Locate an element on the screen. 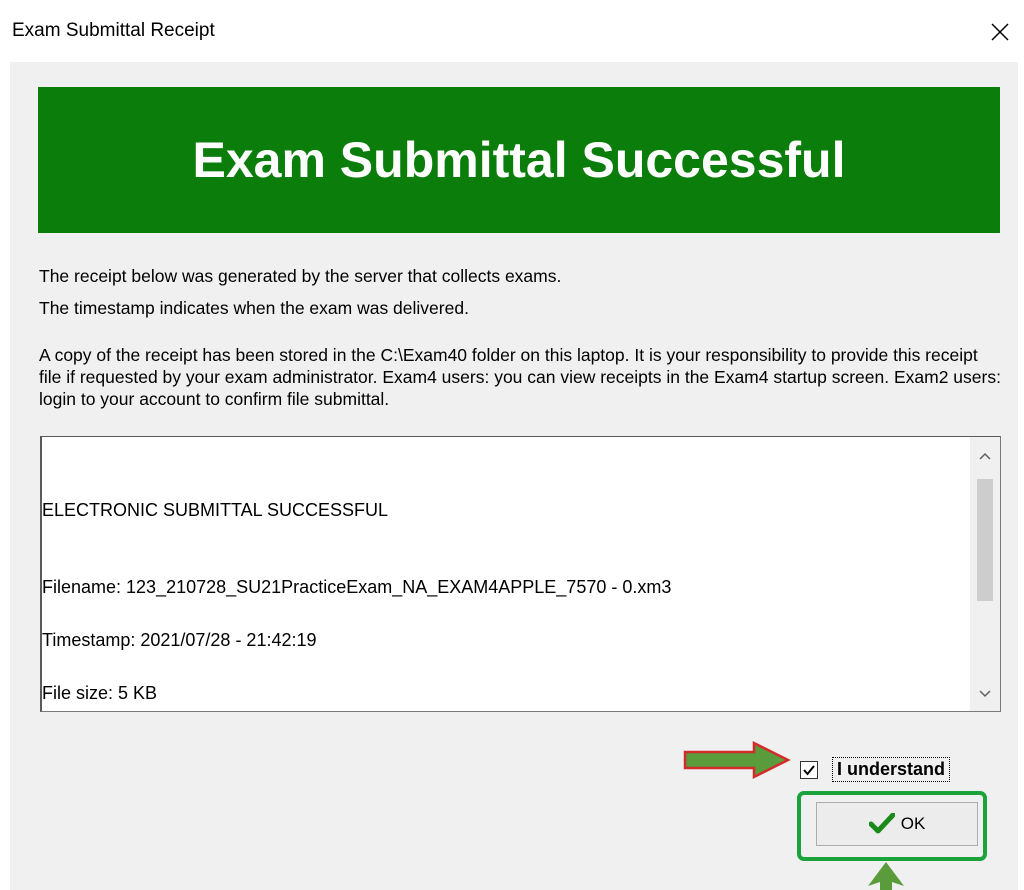 The width and height of the screenshot is (1024, 890). acknowledge-checkbox is located at coordinates (809, 769).